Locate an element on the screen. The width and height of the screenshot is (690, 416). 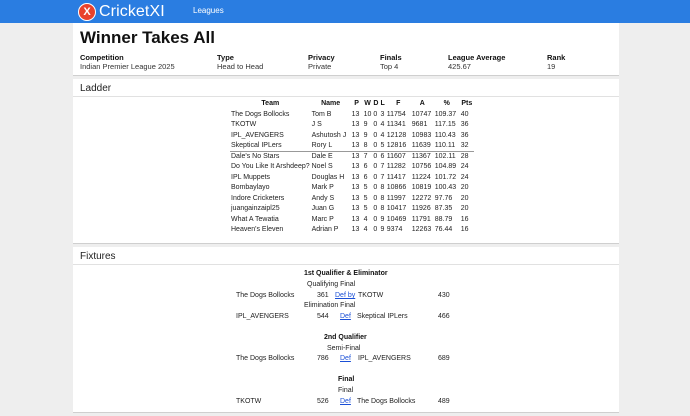
ladder-points: 32 is located at coordinates (466, 146).